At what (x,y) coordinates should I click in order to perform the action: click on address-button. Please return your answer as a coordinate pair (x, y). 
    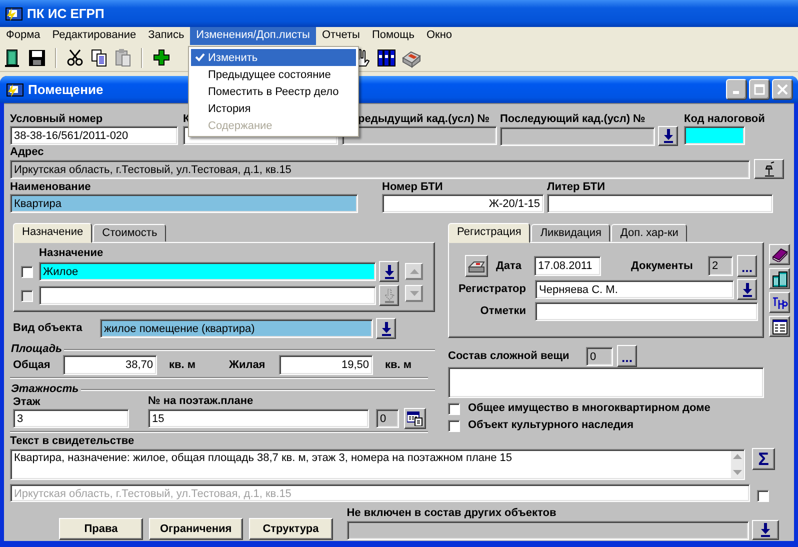
    Looking at the image, I should click on (769, 169).